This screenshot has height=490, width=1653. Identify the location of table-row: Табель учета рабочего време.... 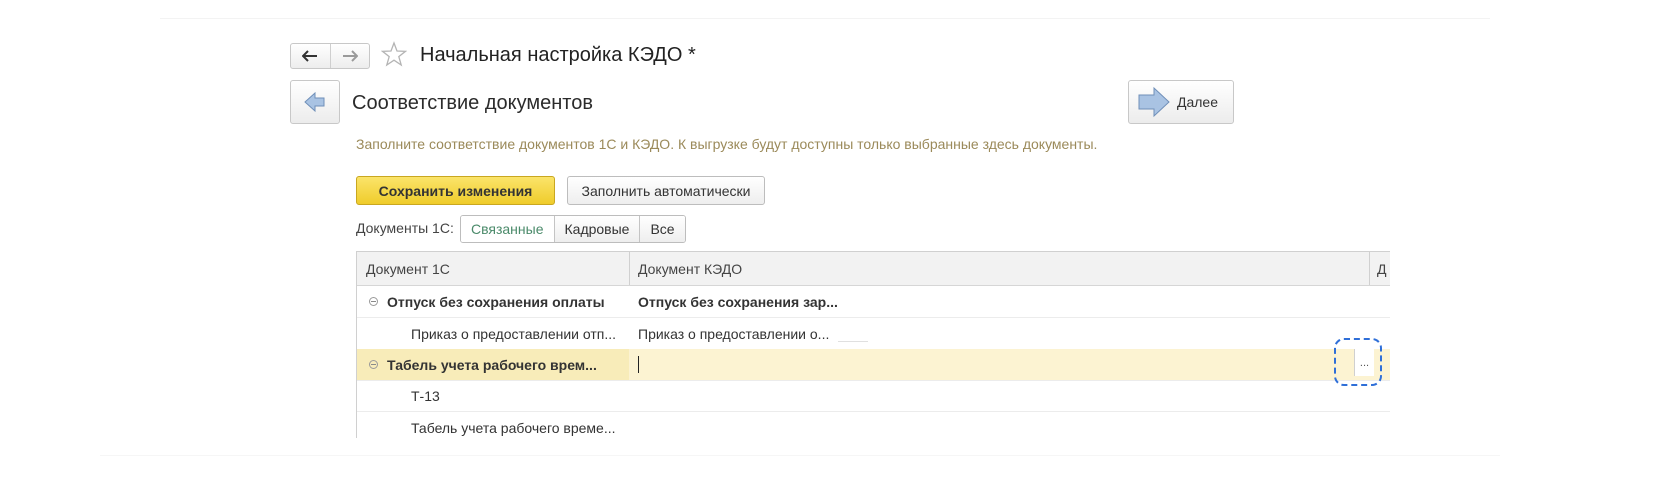
(873, 425).